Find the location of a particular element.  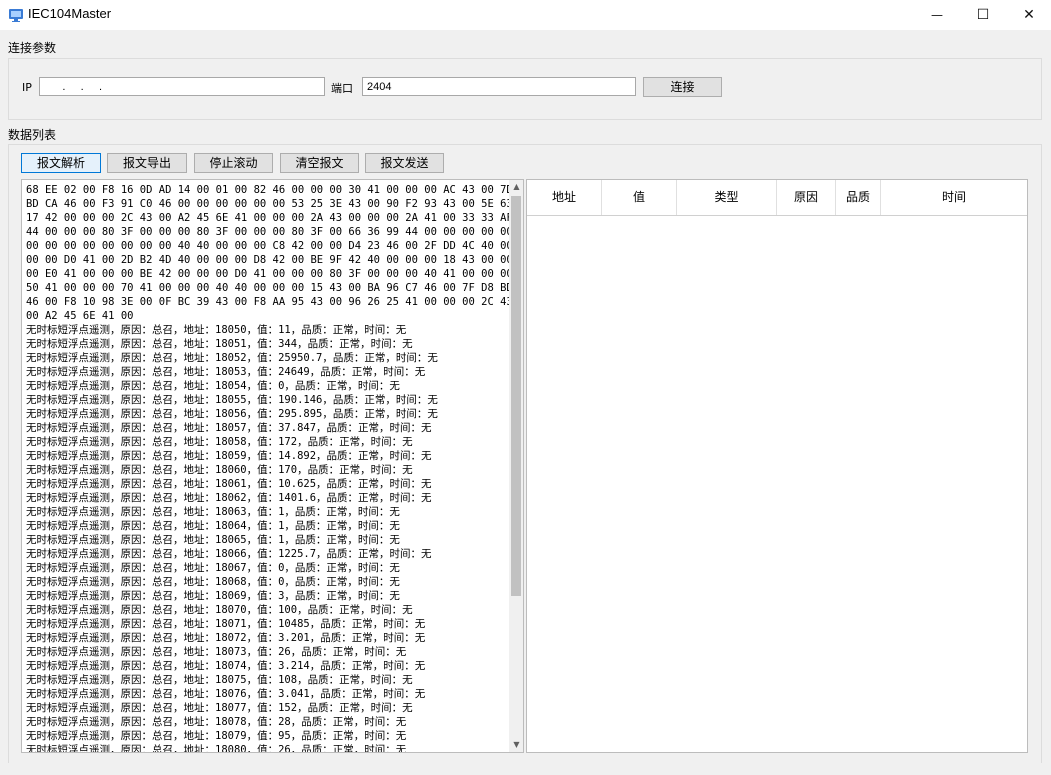

parse-message-button: 报文解析 is located at coordinates (61, 163).